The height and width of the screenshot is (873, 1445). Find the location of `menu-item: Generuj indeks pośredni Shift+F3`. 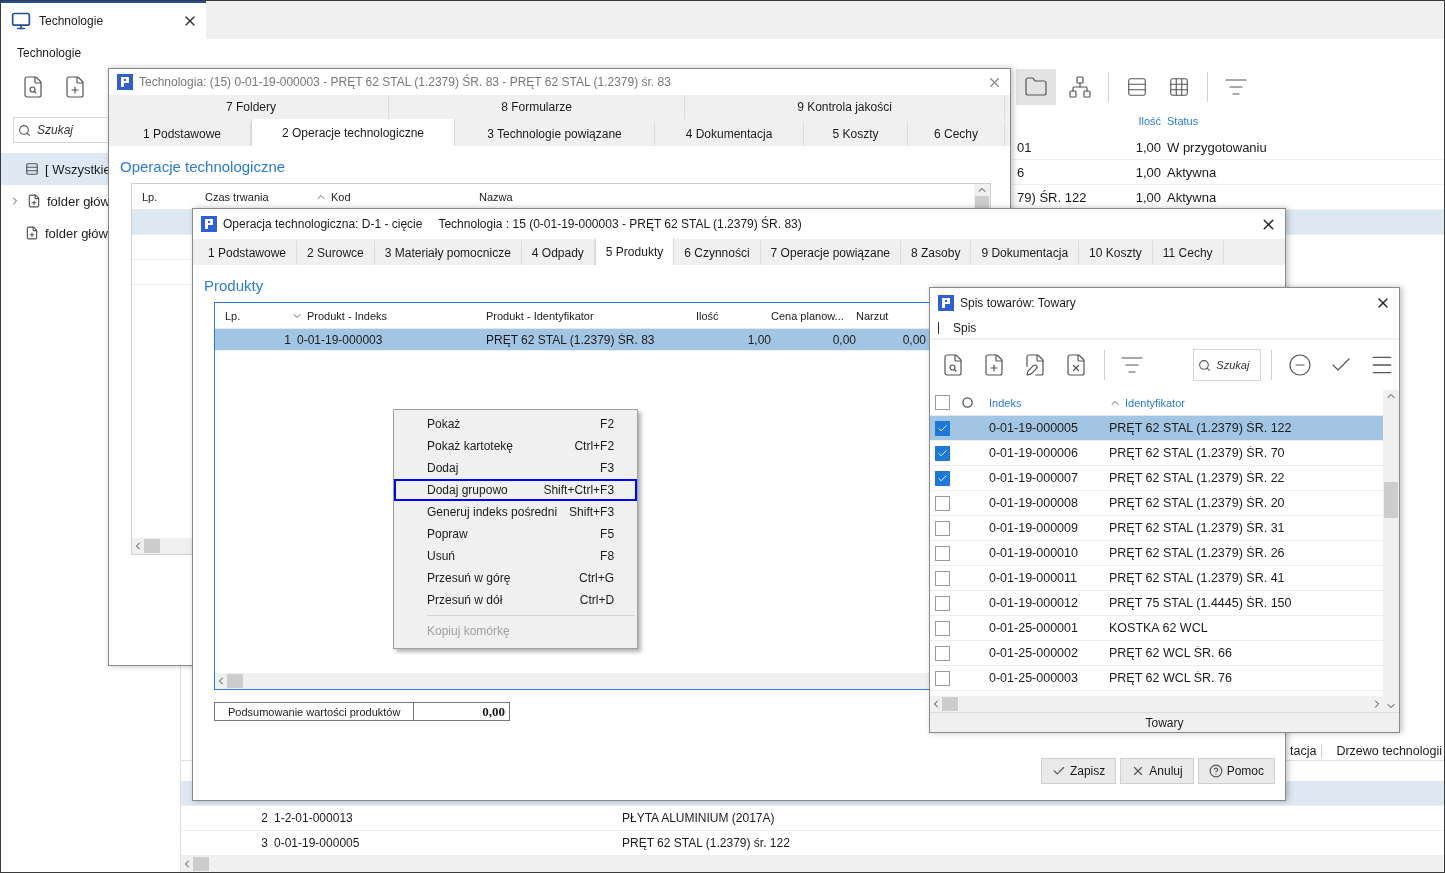

menu-item: Generuj indeks pośredni Shift+F3 is located at coordinates (516, 512).